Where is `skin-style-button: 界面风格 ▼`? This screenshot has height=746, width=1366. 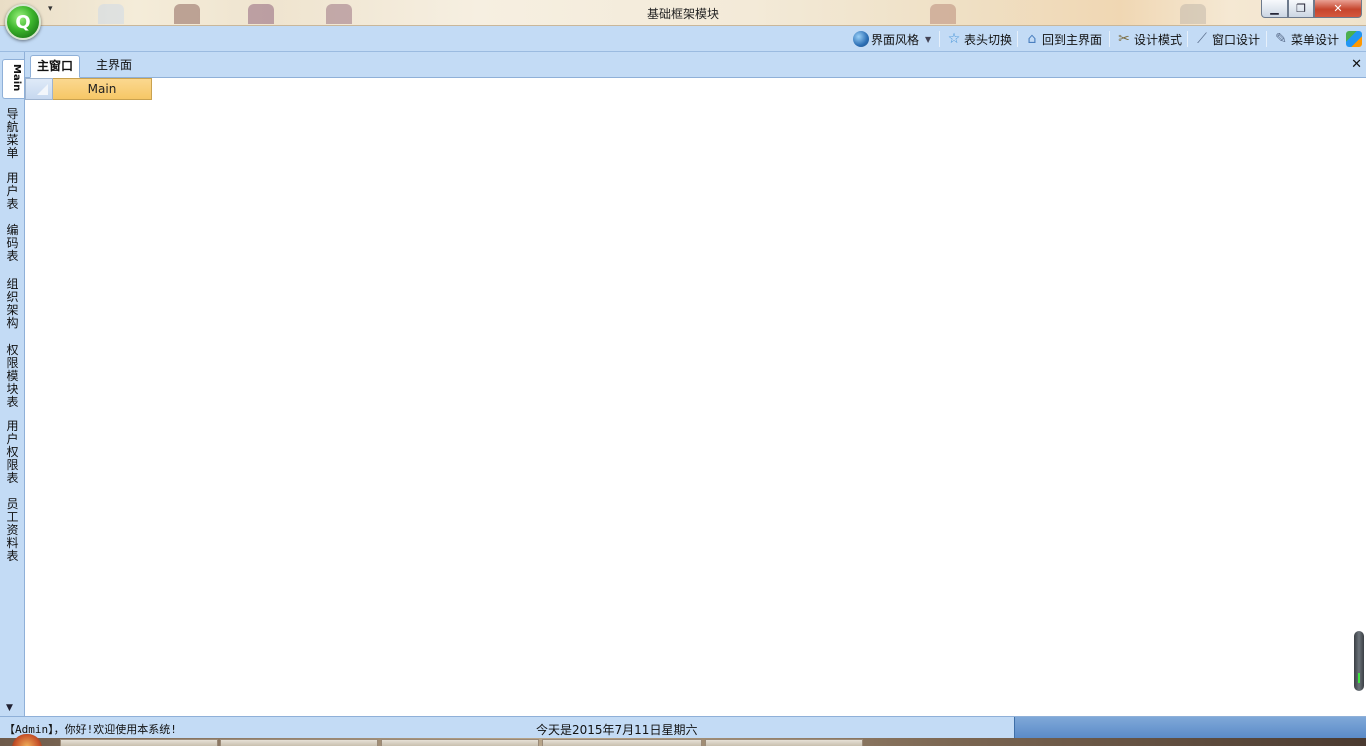 skin-style-button: 界面风格 ▼ is located at coordinates (892, 39).